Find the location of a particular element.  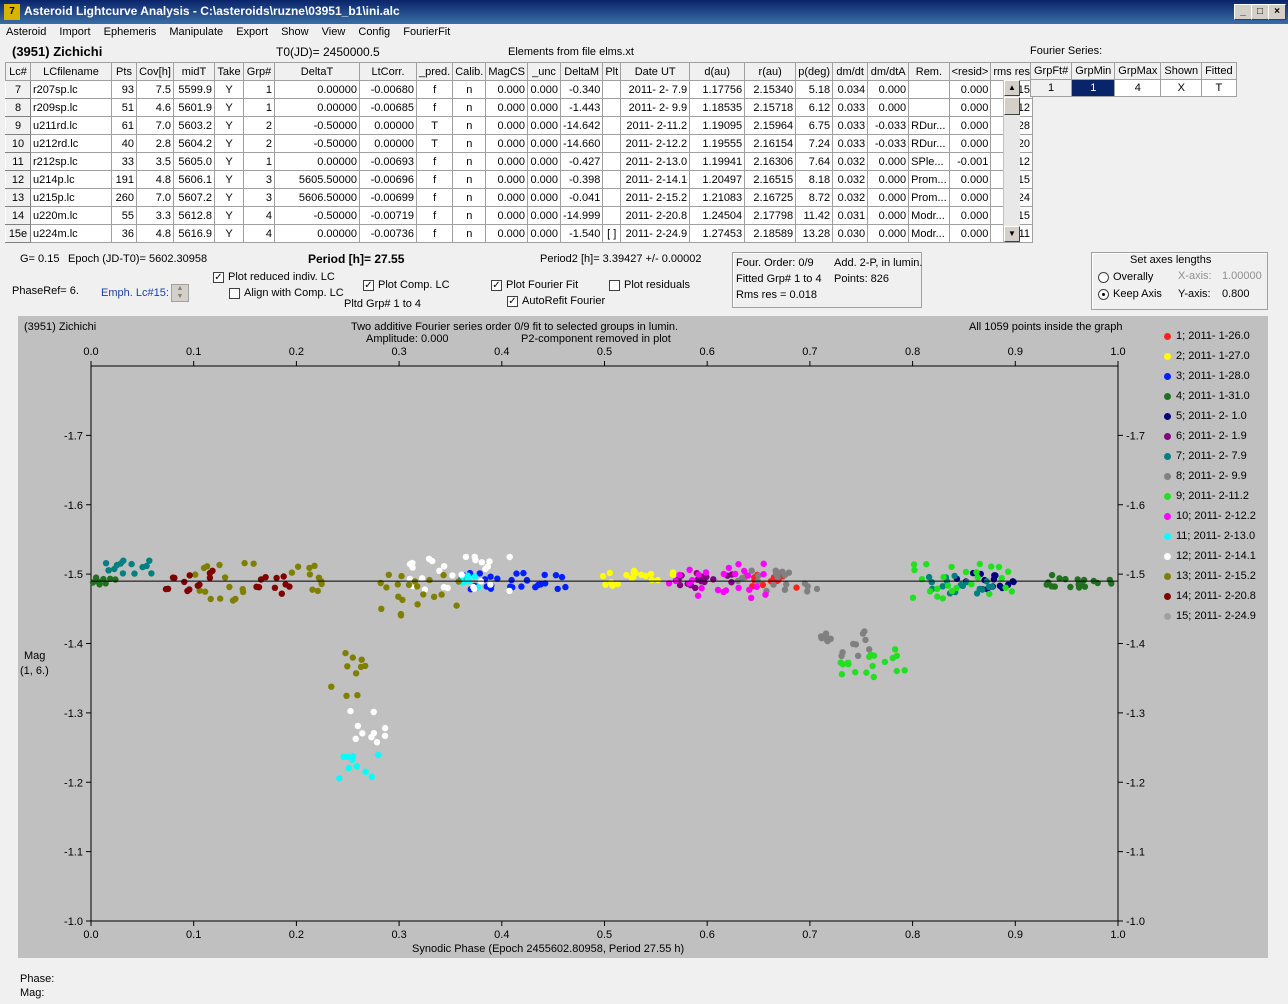

x-tick-label: 0.2 is located at coordinates (296, 935).